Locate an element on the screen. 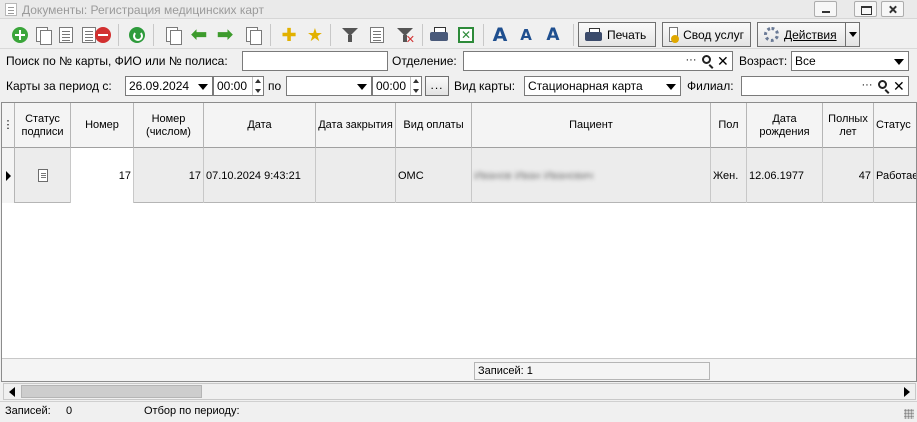 This screenshot has width=917, height=422. column-header-signature-status: Статус подписи is located at coordinates (43, 125).